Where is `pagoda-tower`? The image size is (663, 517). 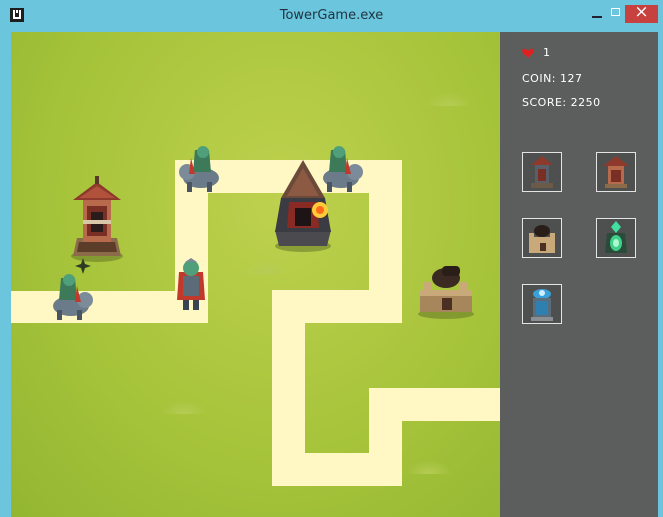 pagoda-tower is located at coordinates (97, 219).